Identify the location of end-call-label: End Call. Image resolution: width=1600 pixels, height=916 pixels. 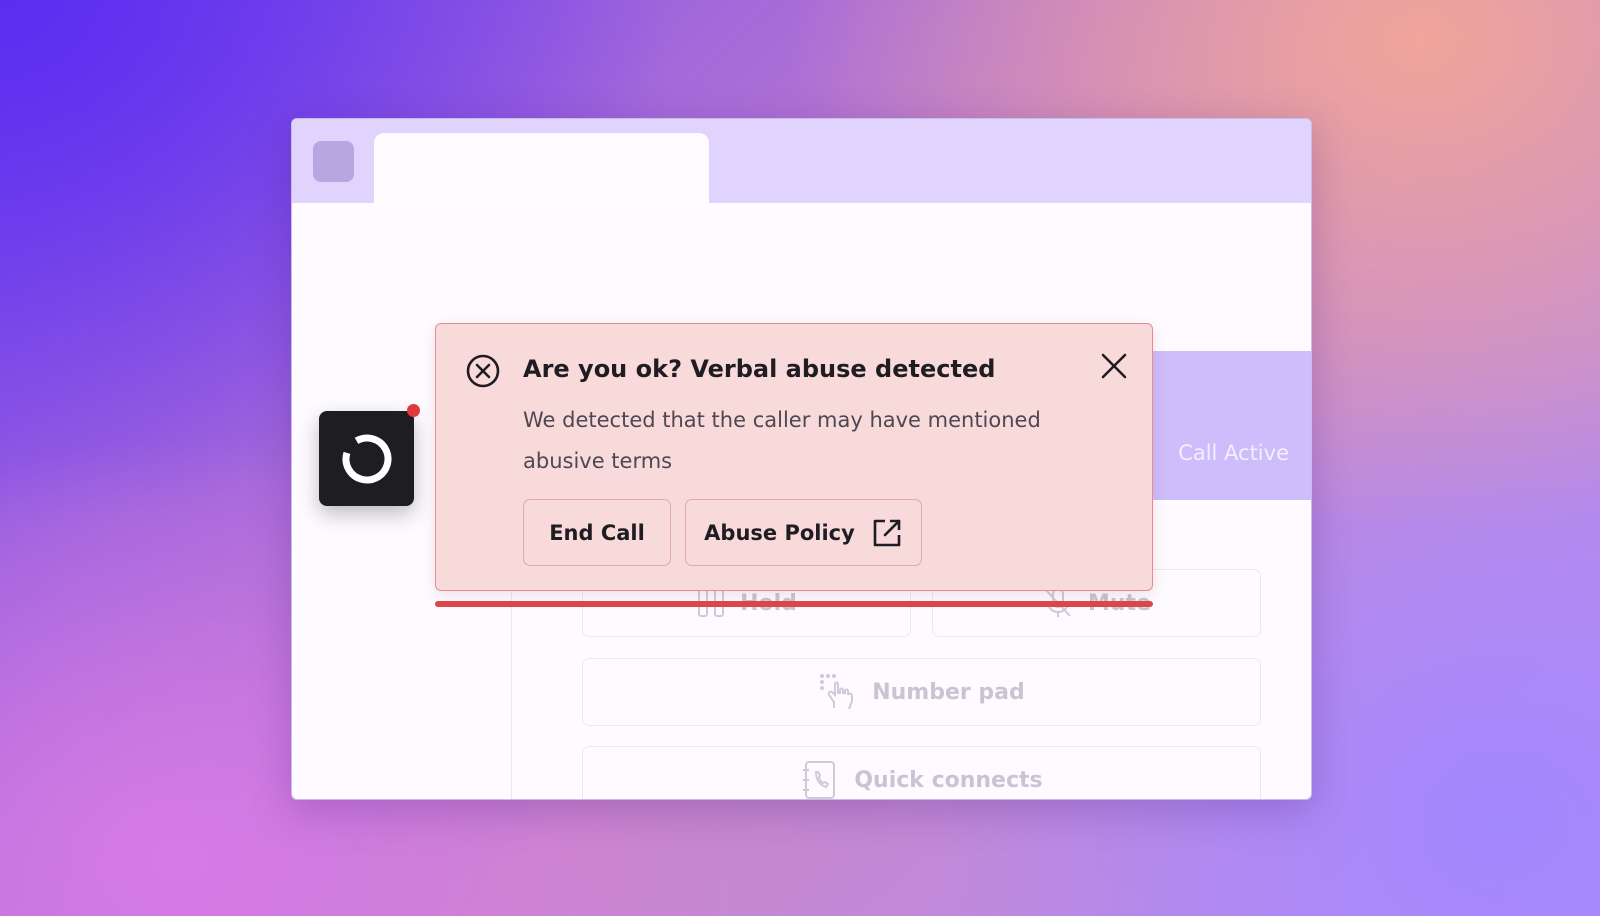
(597, 532).